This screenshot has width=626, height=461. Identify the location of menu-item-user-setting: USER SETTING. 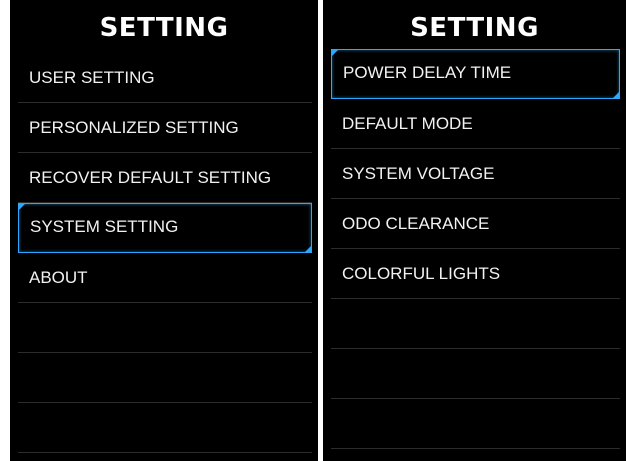
(165, 78).